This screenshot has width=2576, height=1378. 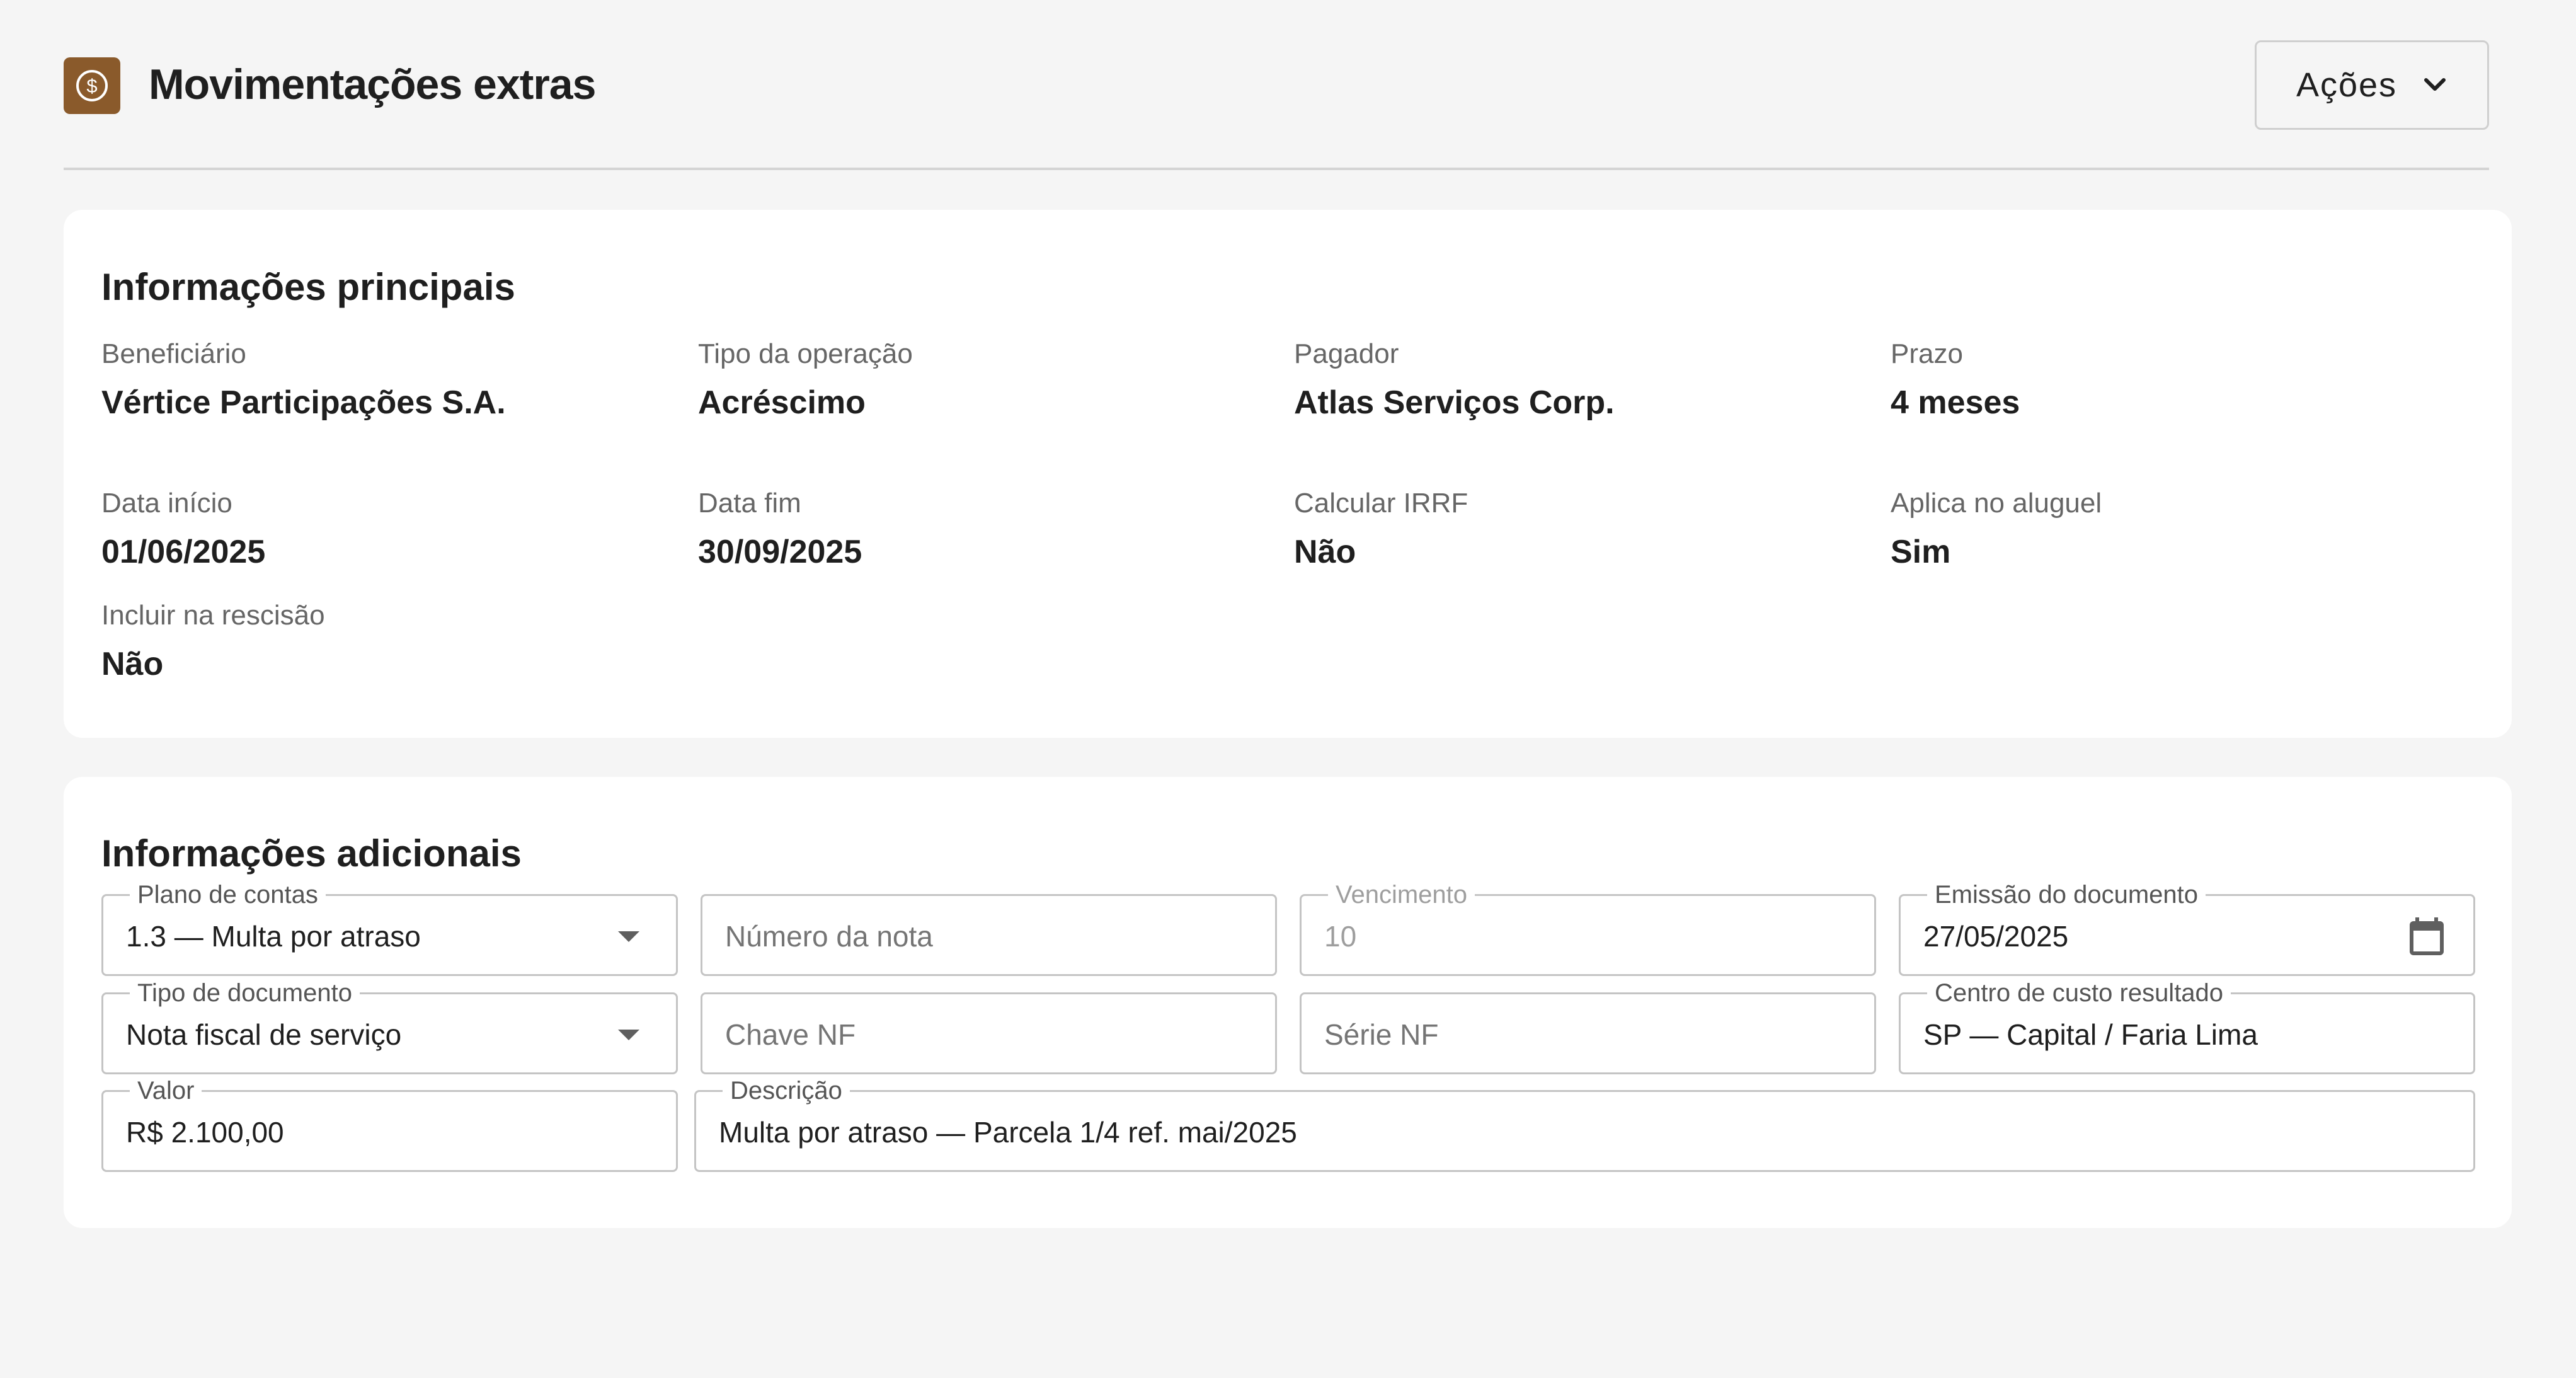 What do you see at coordinates (1381, 529) in the screenshot?
I see `info-calcular-irrf: Calcular IRRF Não` at bounding box center [1381, 529].